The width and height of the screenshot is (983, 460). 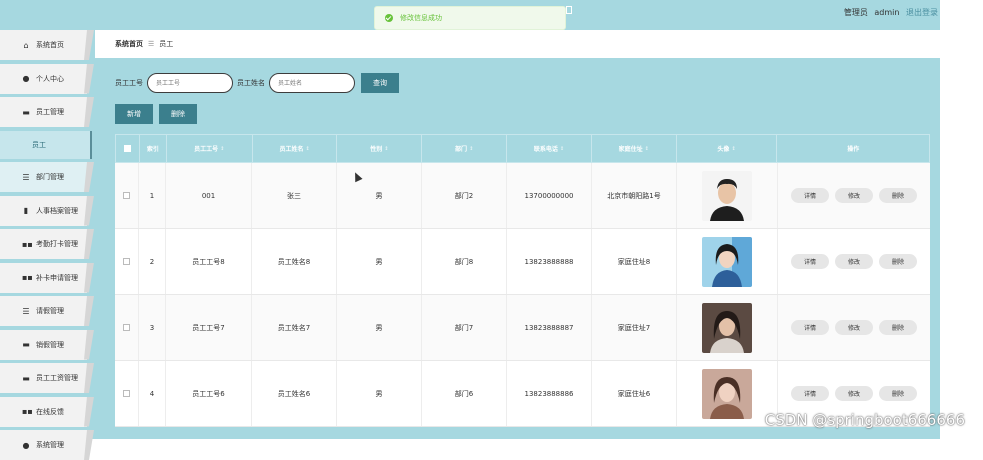 I want to click on logout-link: 退出登录, so click(x=922, y=12).